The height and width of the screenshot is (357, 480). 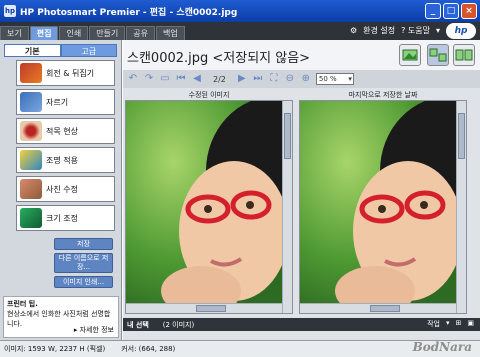 I want to click on tray-action-menu: 작업, so click(x=433, y=324).